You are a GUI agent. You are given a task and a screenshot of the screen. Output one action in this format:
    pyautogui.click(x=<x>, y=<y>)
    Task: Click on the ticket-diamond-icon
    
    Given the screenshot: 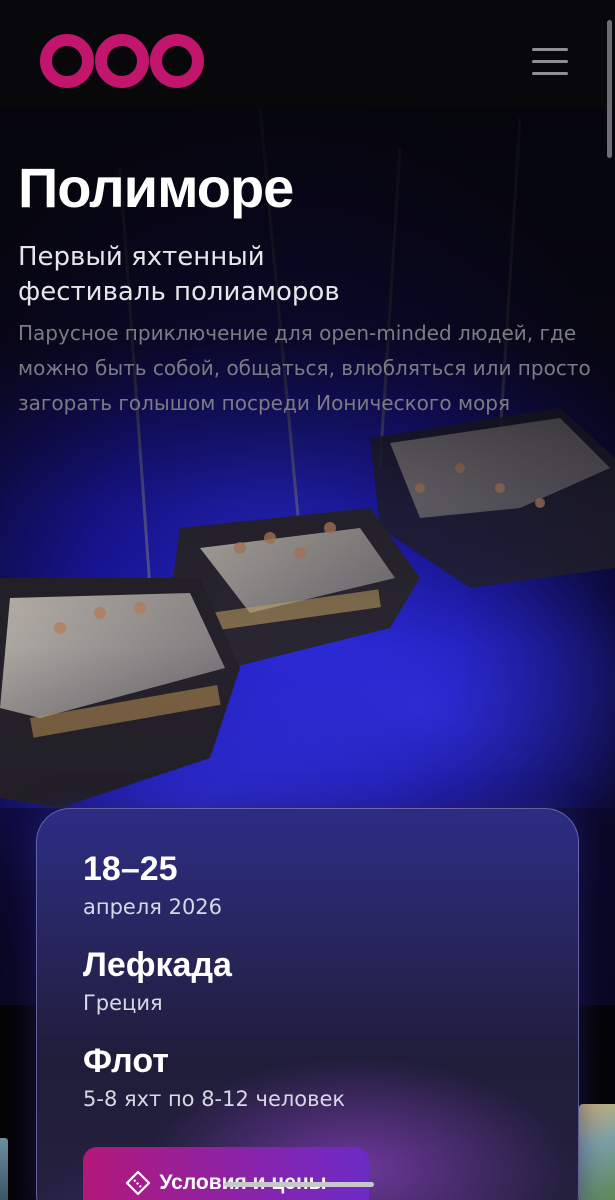 What is the action you would take?
    pyautogui.click(x=138, y=1183)
    